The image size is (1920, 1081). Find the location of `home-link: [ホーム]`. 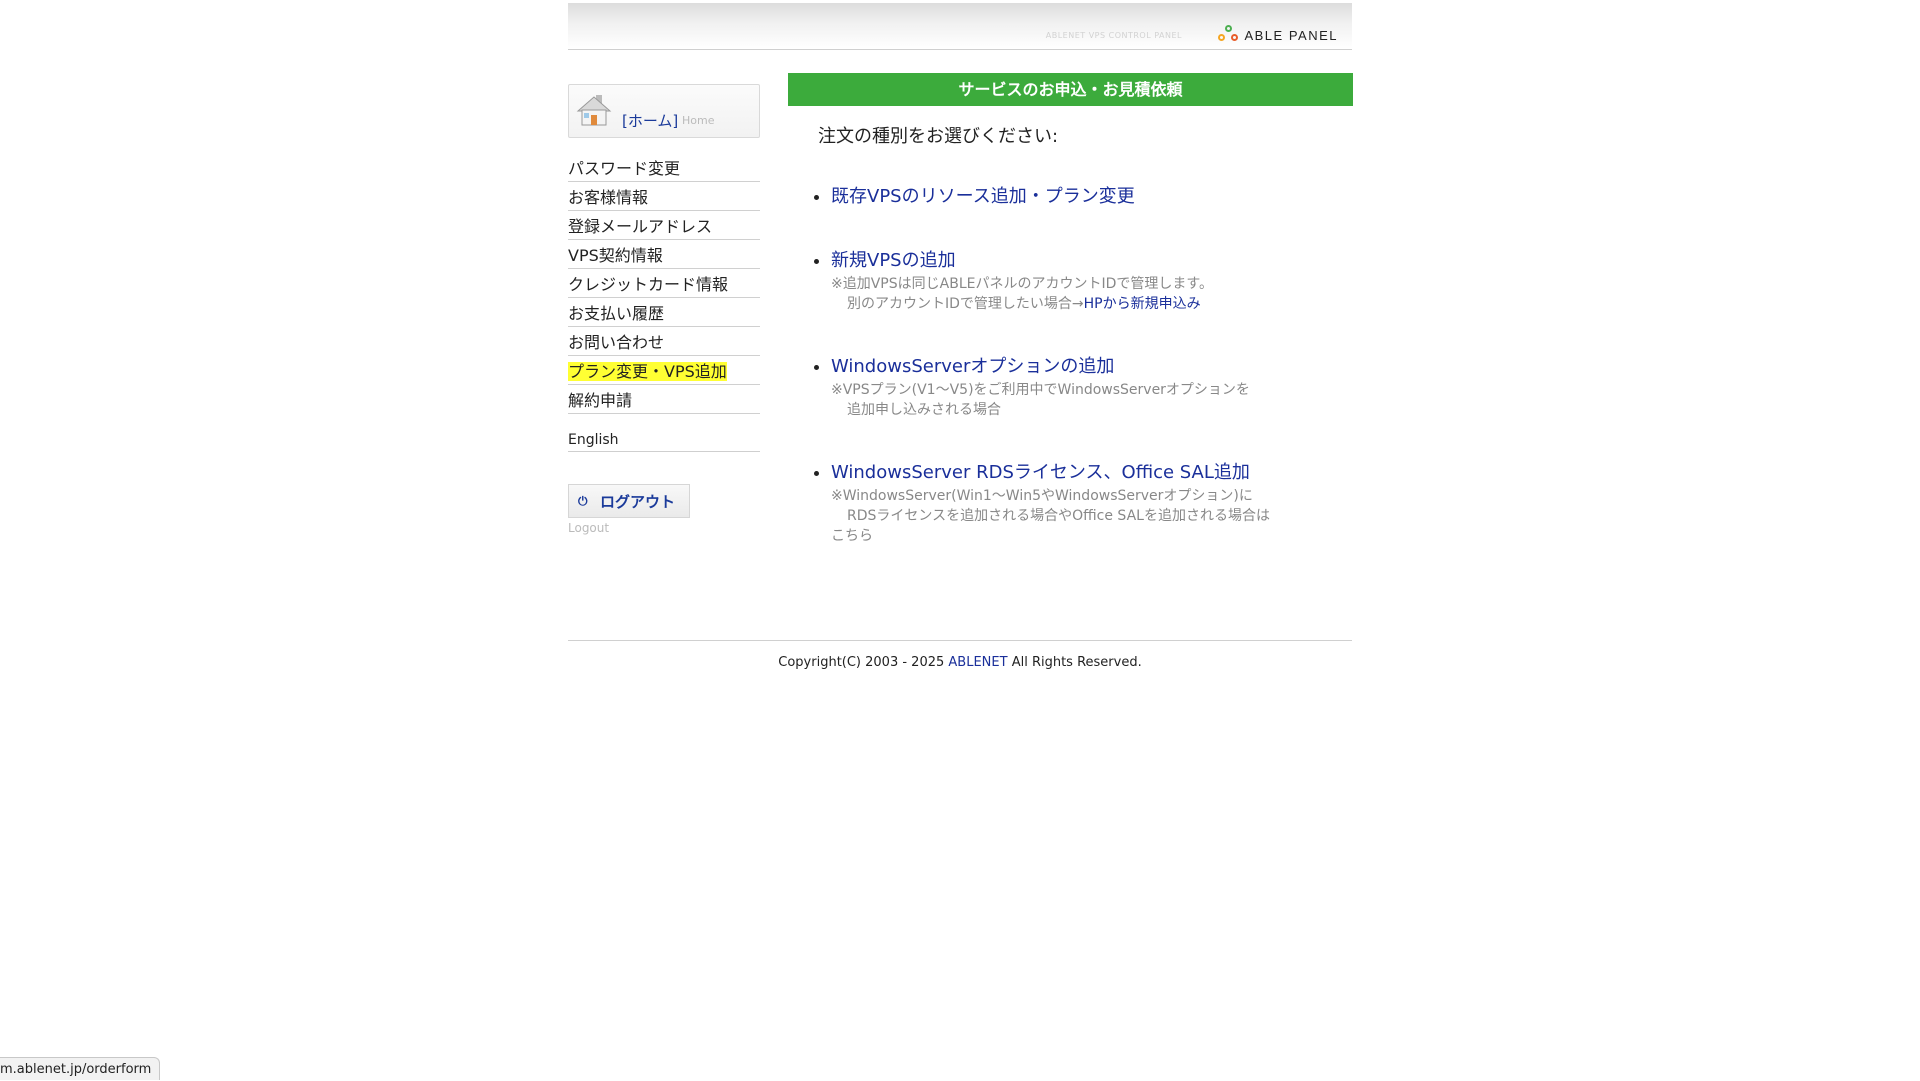

home-link: [ホーム] is located at coordinates (650, 120).